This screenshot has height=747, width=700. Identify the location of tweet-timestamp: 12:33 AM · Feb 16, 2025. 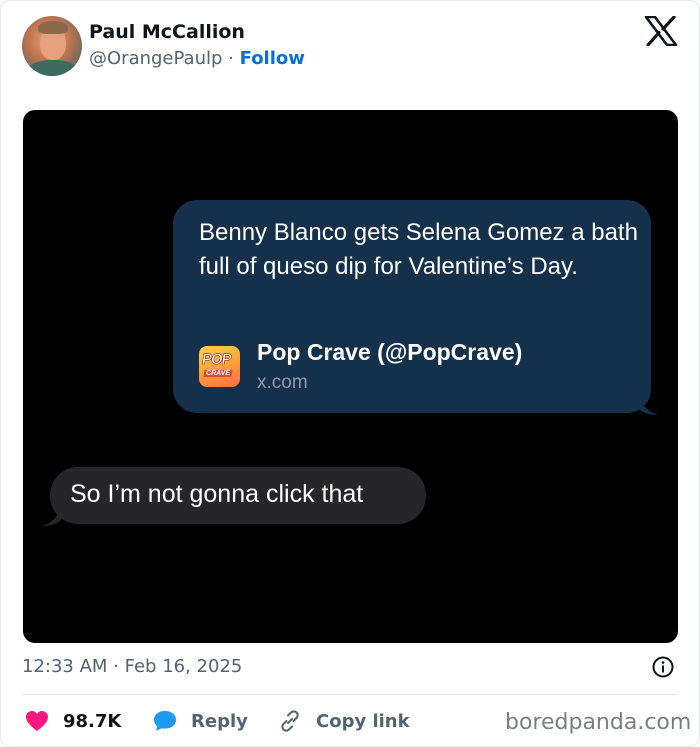
(132, 666).